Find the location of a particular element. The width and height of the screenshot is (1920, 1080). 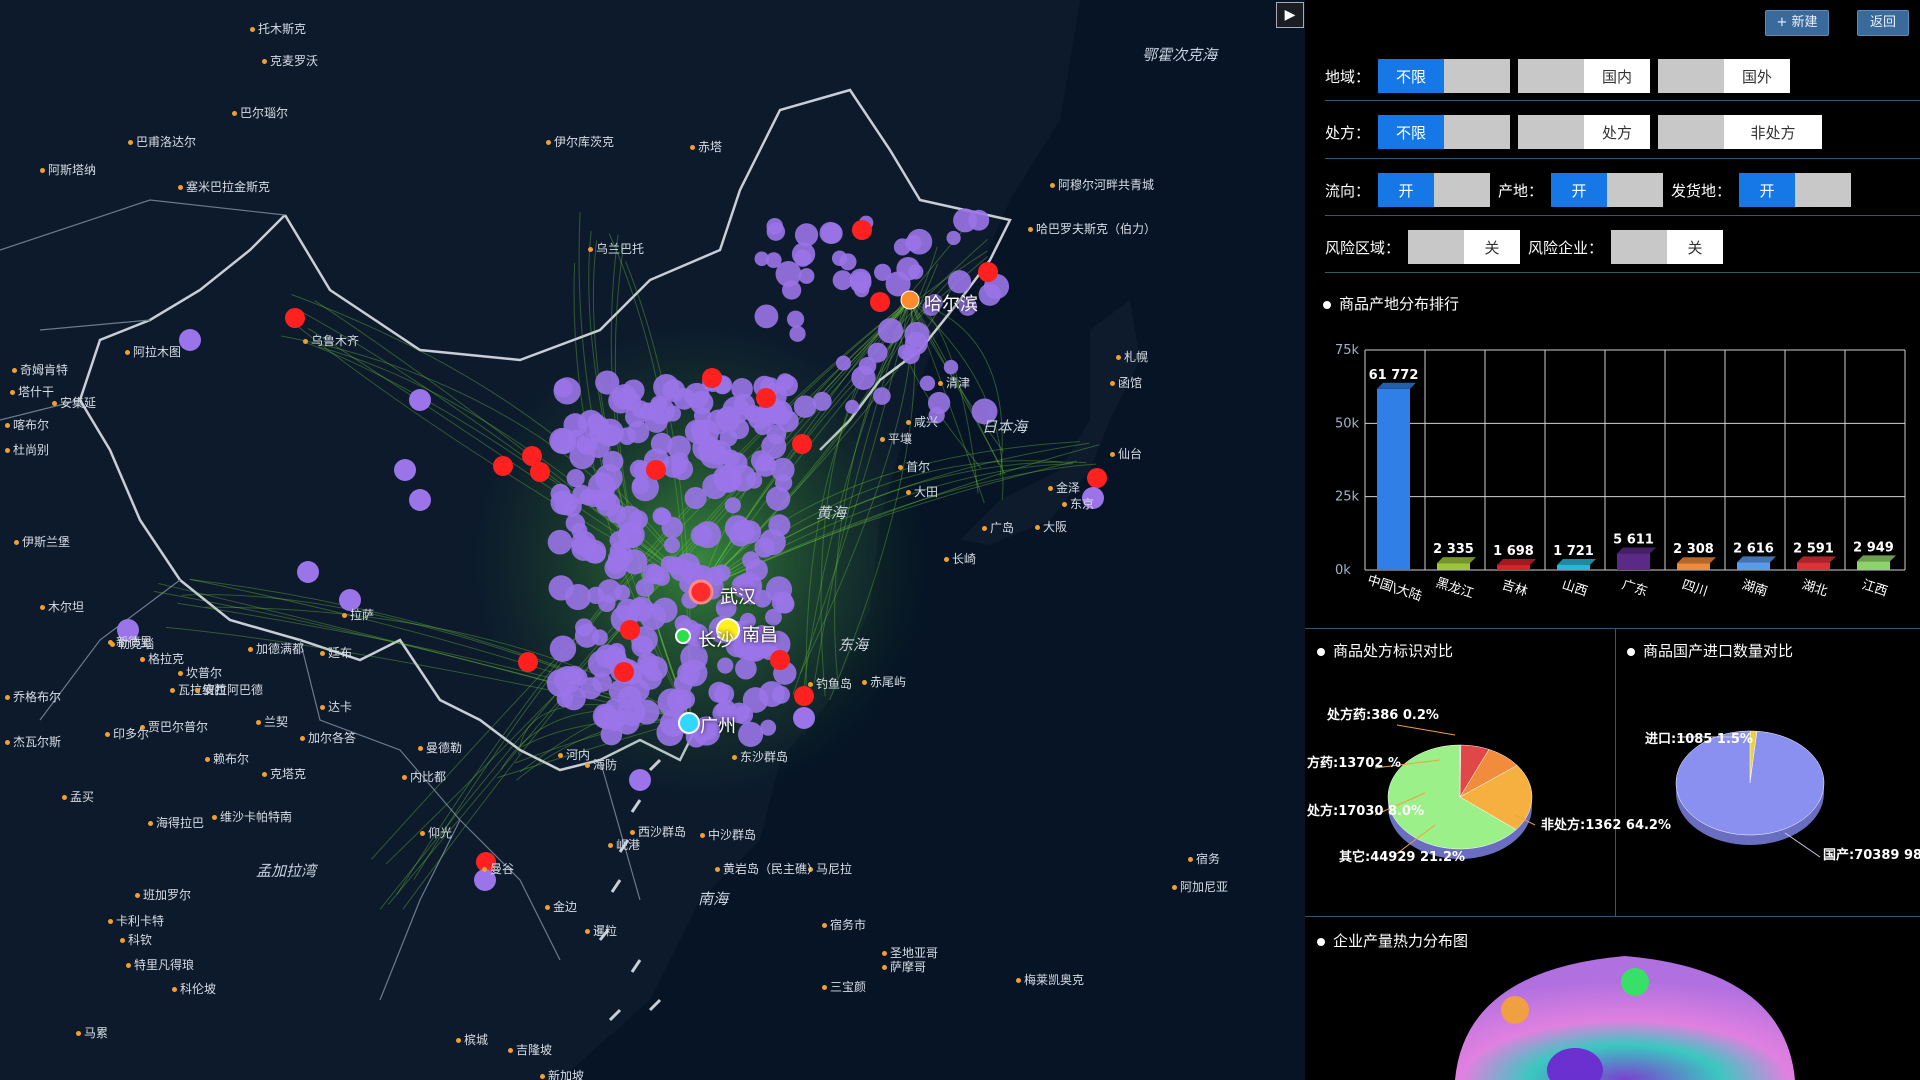

new-button: + 新建 is located at coordinates (1797, 23).